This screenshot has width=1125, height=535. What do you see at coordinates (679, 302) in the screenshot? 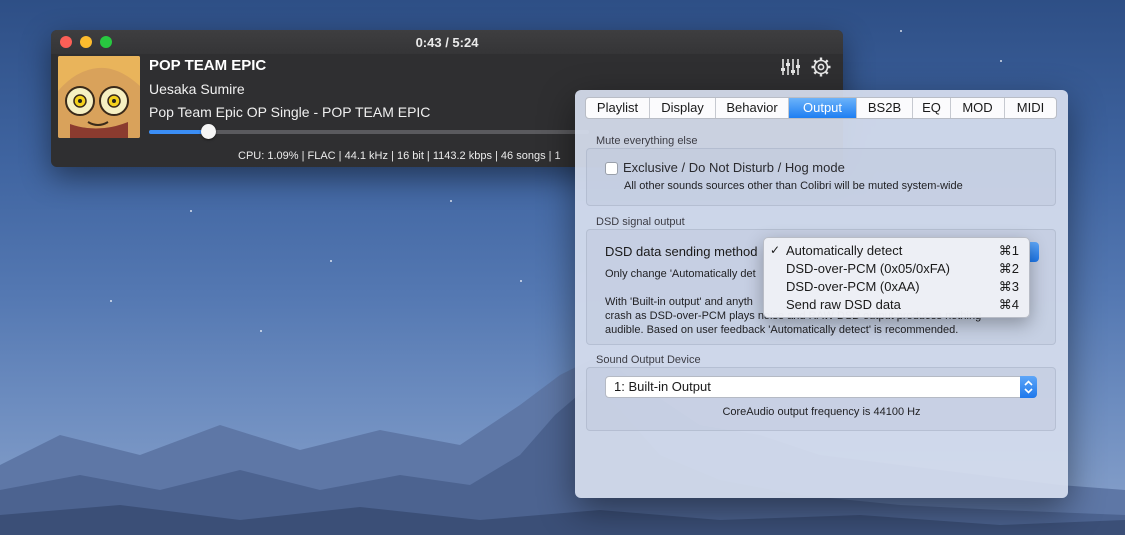
I see `dsd-note-line-2: With 'Built-in output' and anyth` at bounding box center [679, 302].